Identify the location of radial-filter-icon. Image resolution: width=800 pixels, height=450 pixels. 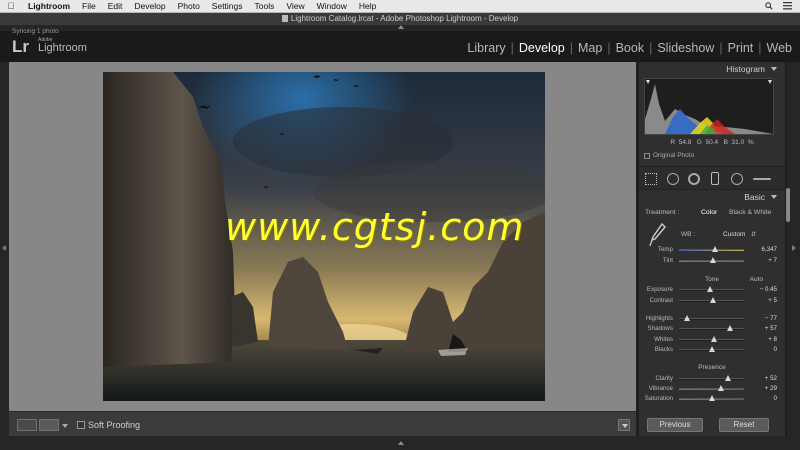
(737, 179).